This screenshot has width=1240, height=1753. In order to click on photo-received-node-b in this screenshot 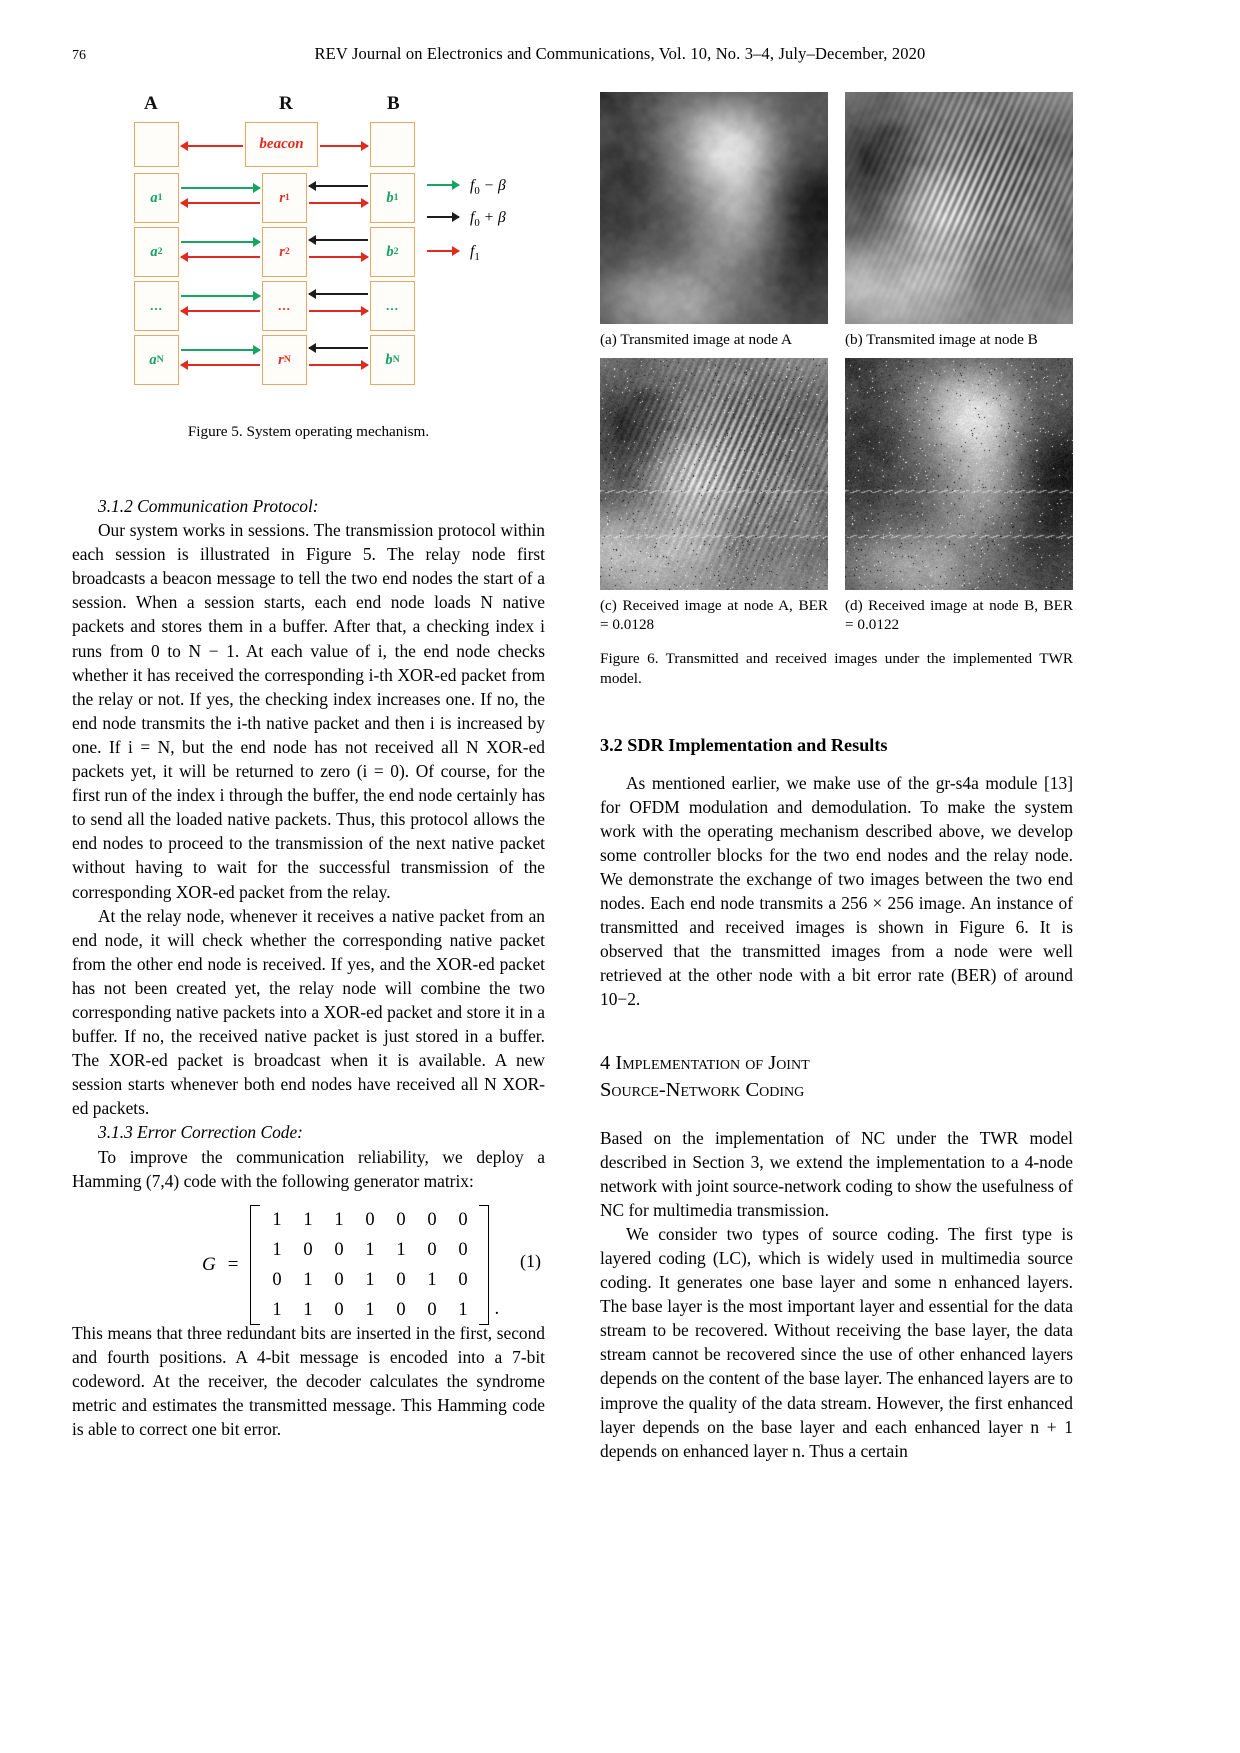, I will do `click(959, 473)`.